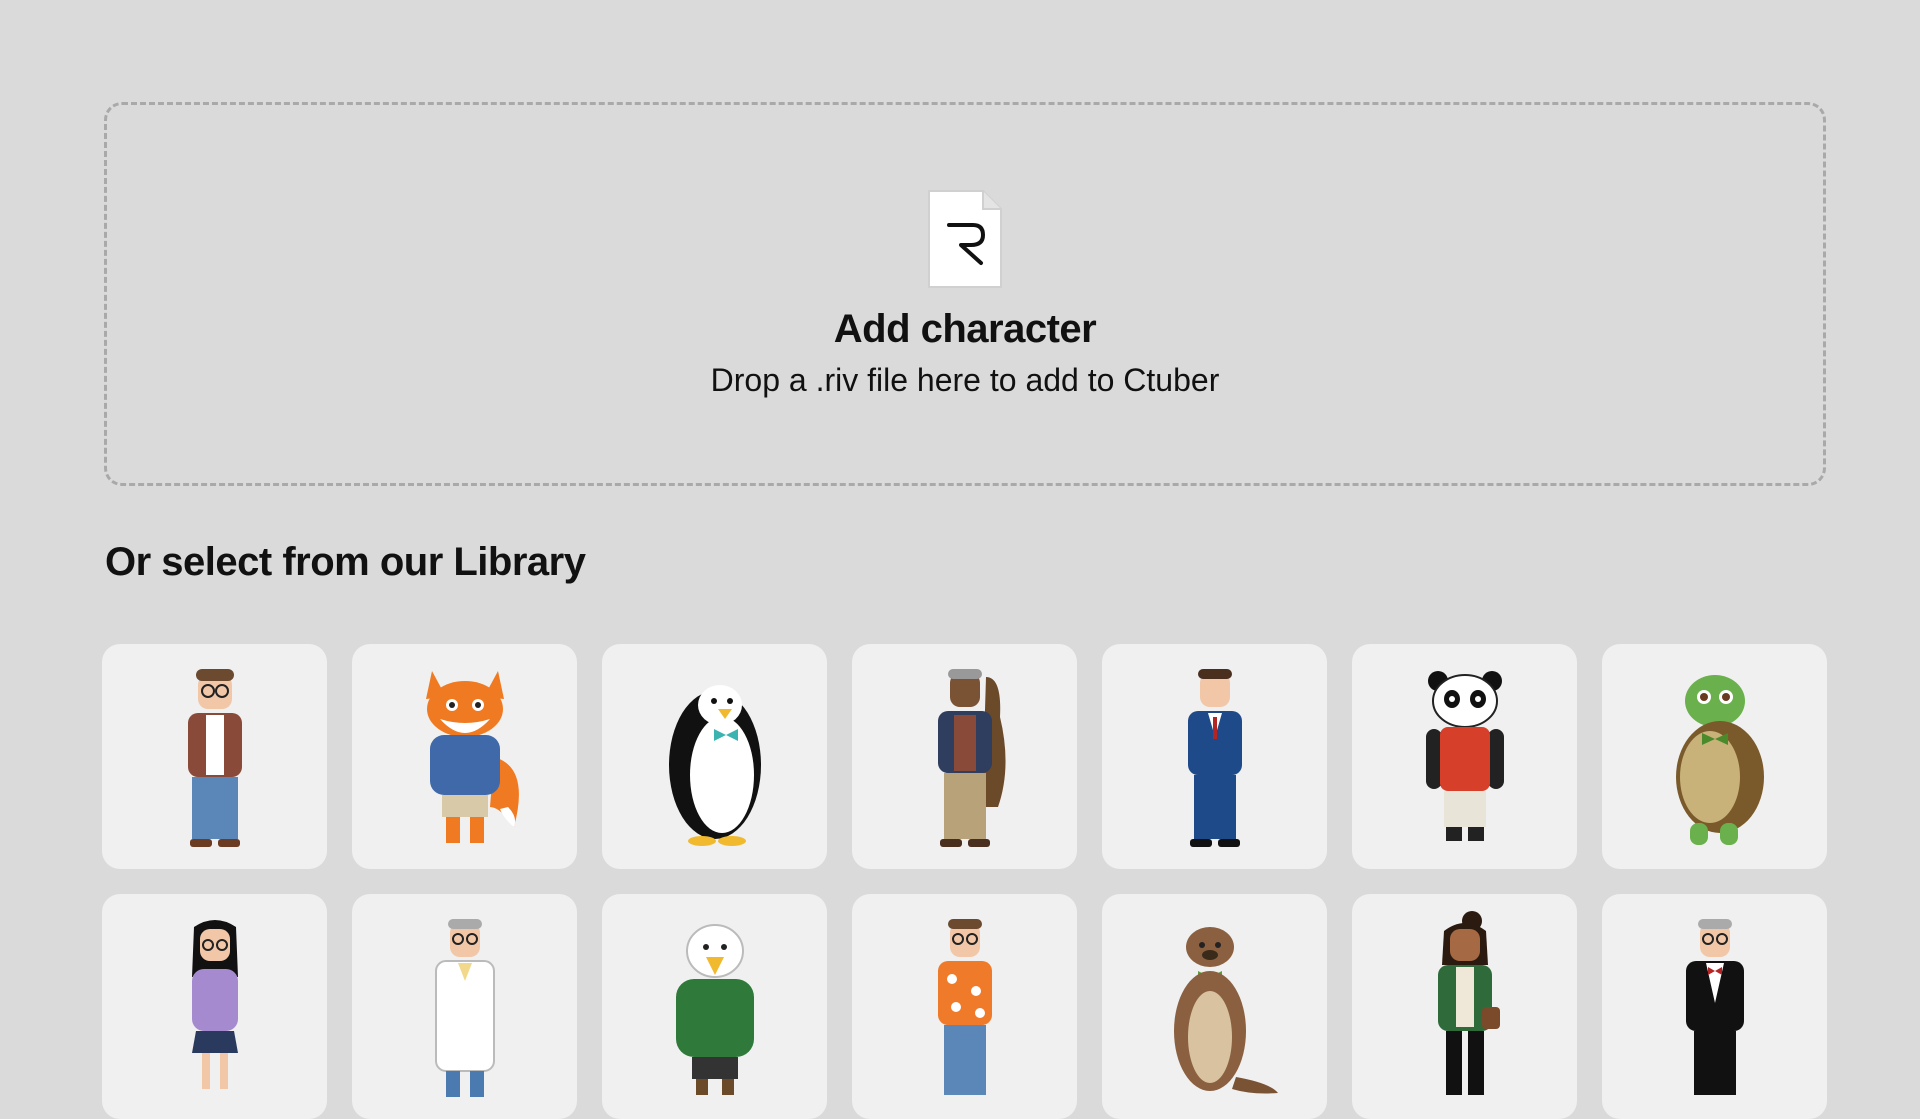 The image size is (1920, 1119). What do you see at coordinates (714, 765) in the screenshot?
I see `penguin-icon` at bounding box center [714, 765].